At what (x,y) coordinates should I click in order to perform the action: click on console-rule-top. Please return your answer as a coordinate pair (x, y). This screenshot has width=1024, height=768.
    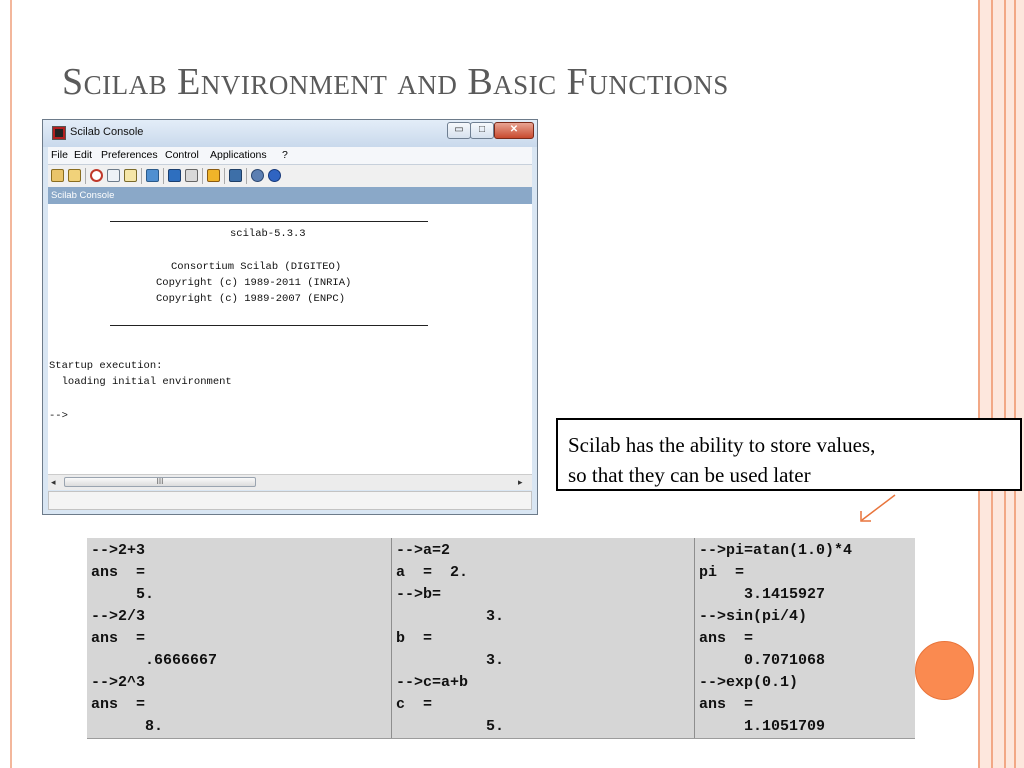
    Looking at the image, I should click on (269, 221).